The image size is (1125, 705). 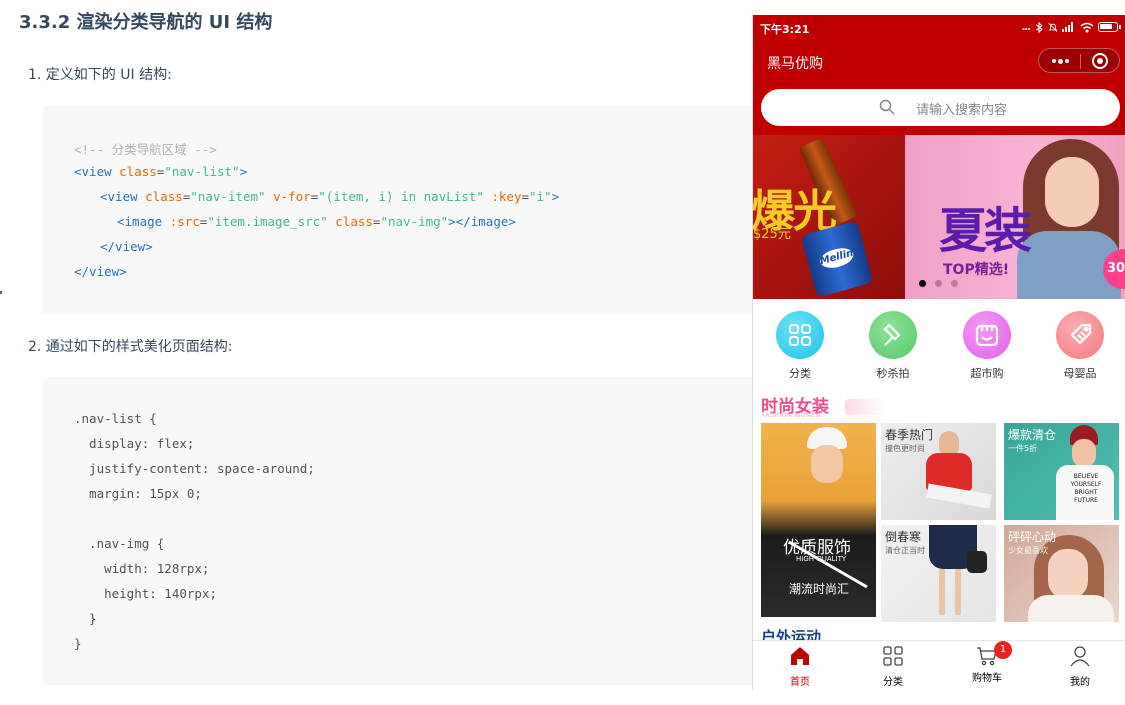 I want to click on code-string: "nav-item", so click(x=228, y=196).